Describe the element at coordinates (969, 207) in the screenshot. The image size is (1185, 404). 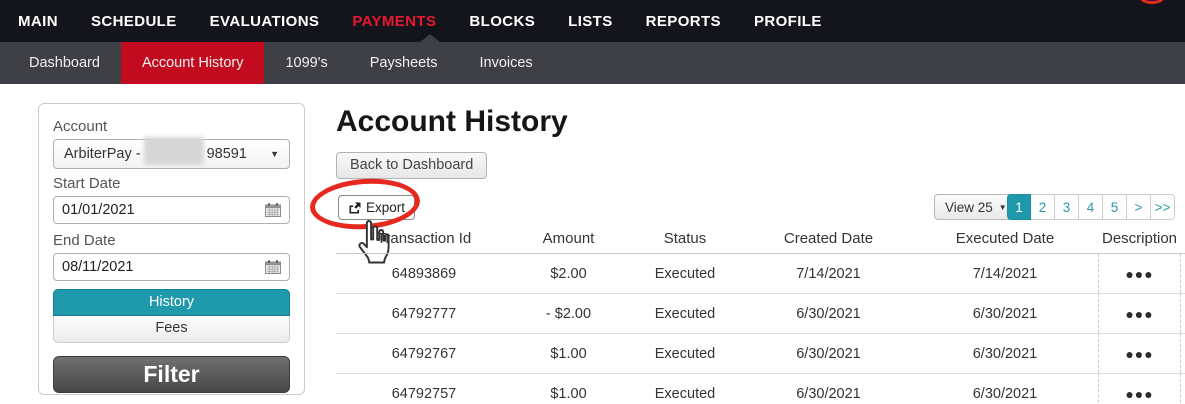
I see `view-selector-label: View 25` at that location.